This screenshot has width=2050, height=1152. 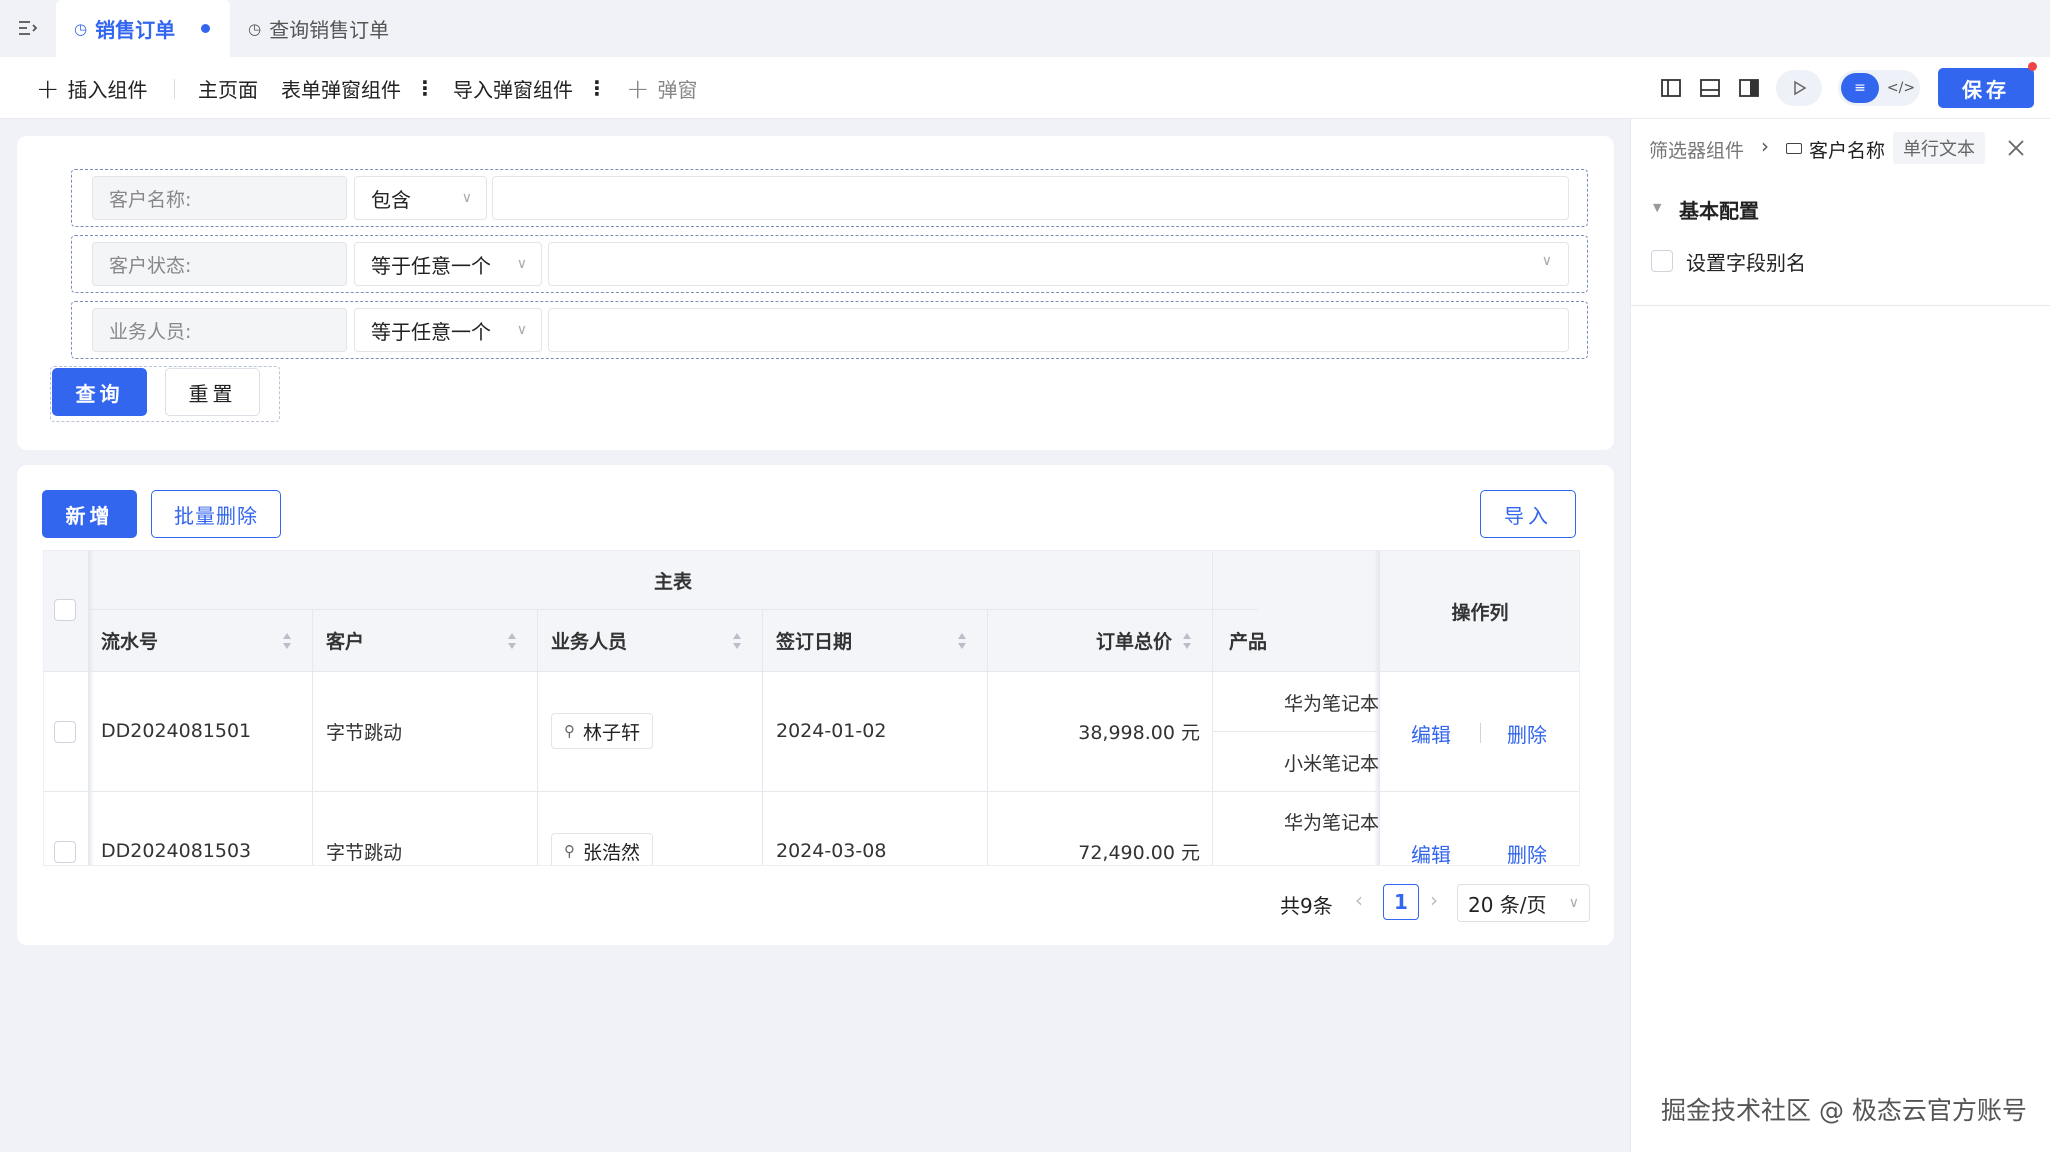 What do you see at coordinates (1749, 88) in the screenshot?
I see `layout-right-icon` at bounding box center [1749, 88].